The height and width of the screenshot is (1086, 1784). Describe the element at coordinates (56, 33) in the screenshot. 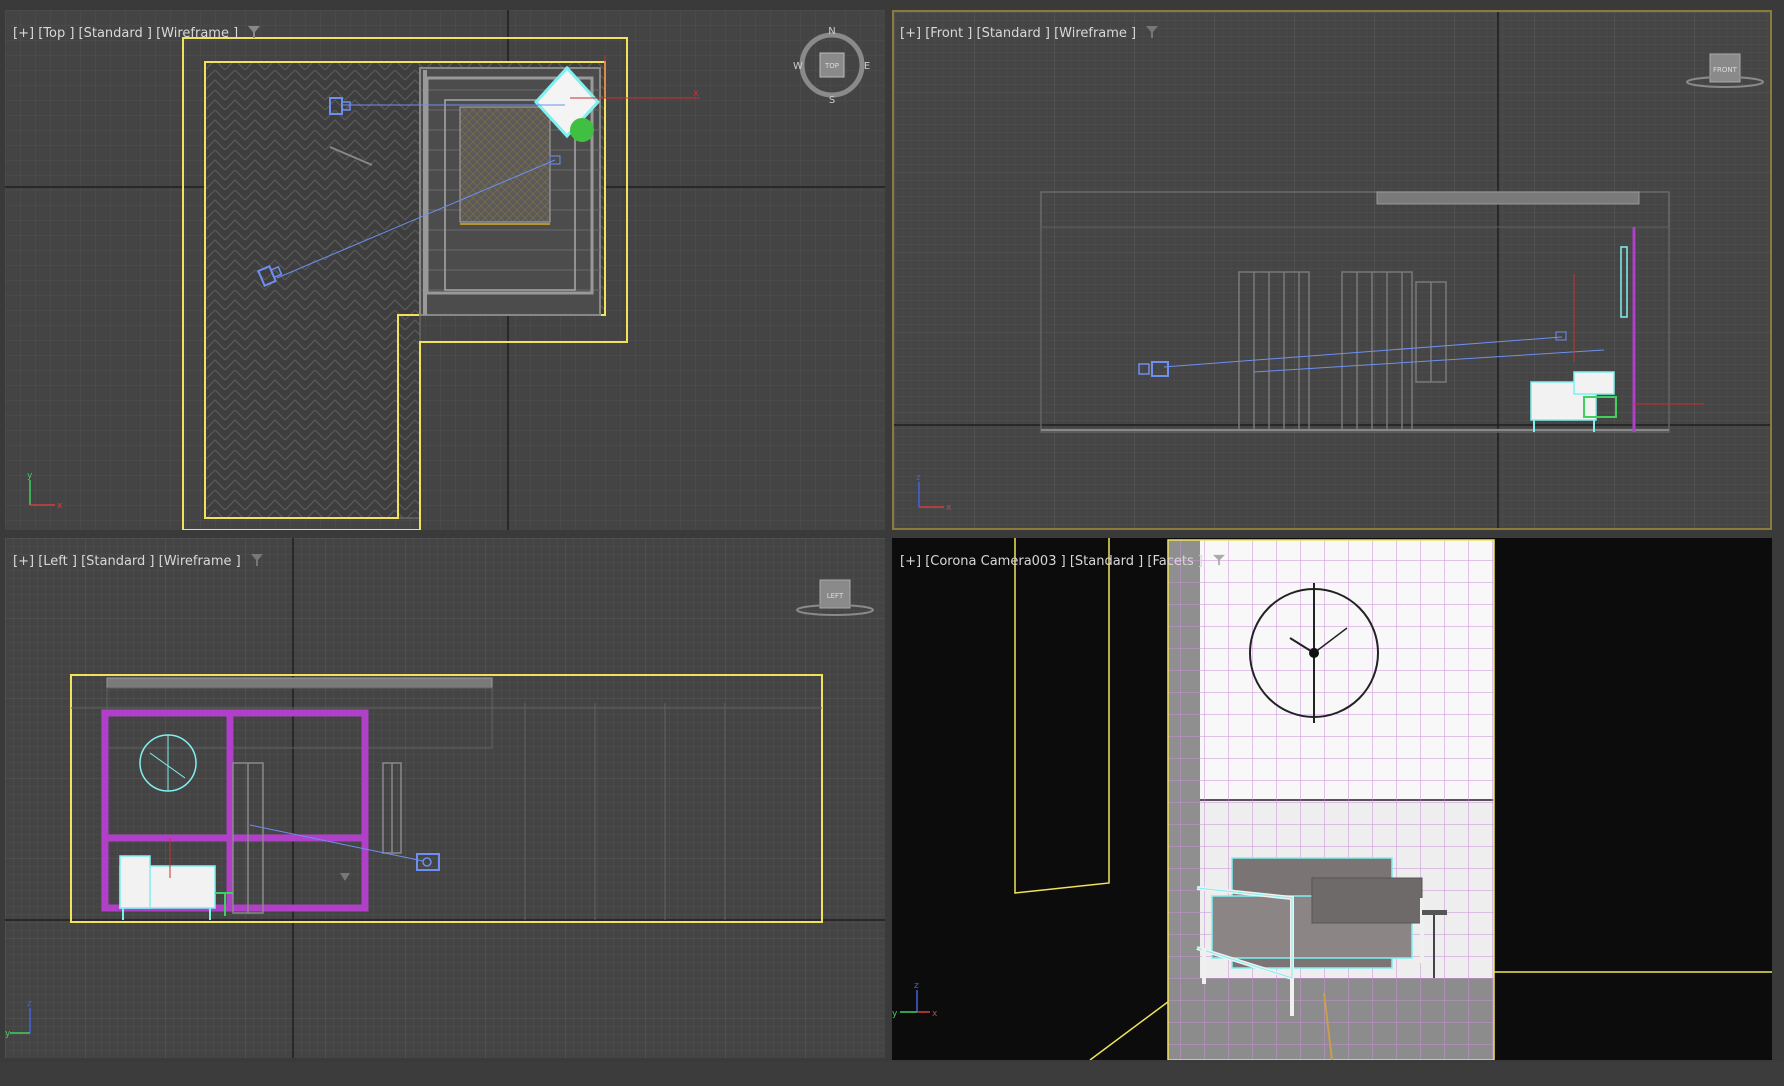

I see `viewport-point-of-view: [Top ]` at that location.